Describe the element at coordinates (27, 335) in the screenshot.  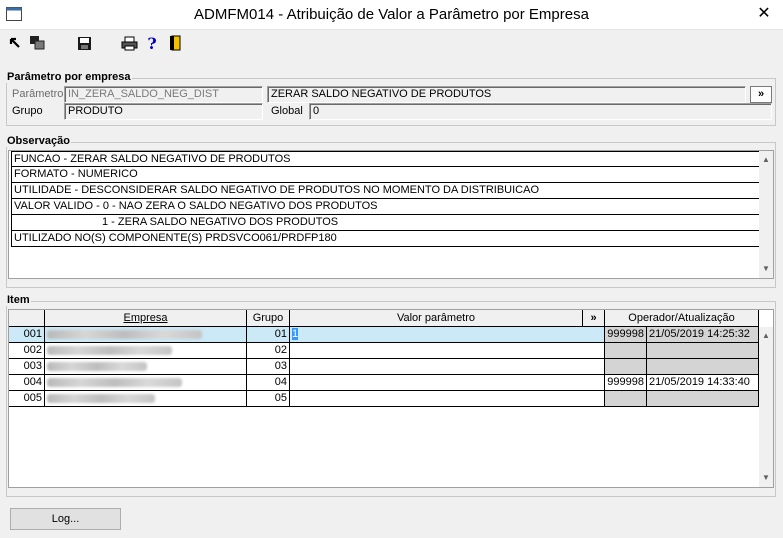
I see `empresa-code-cell: 001` at that location.